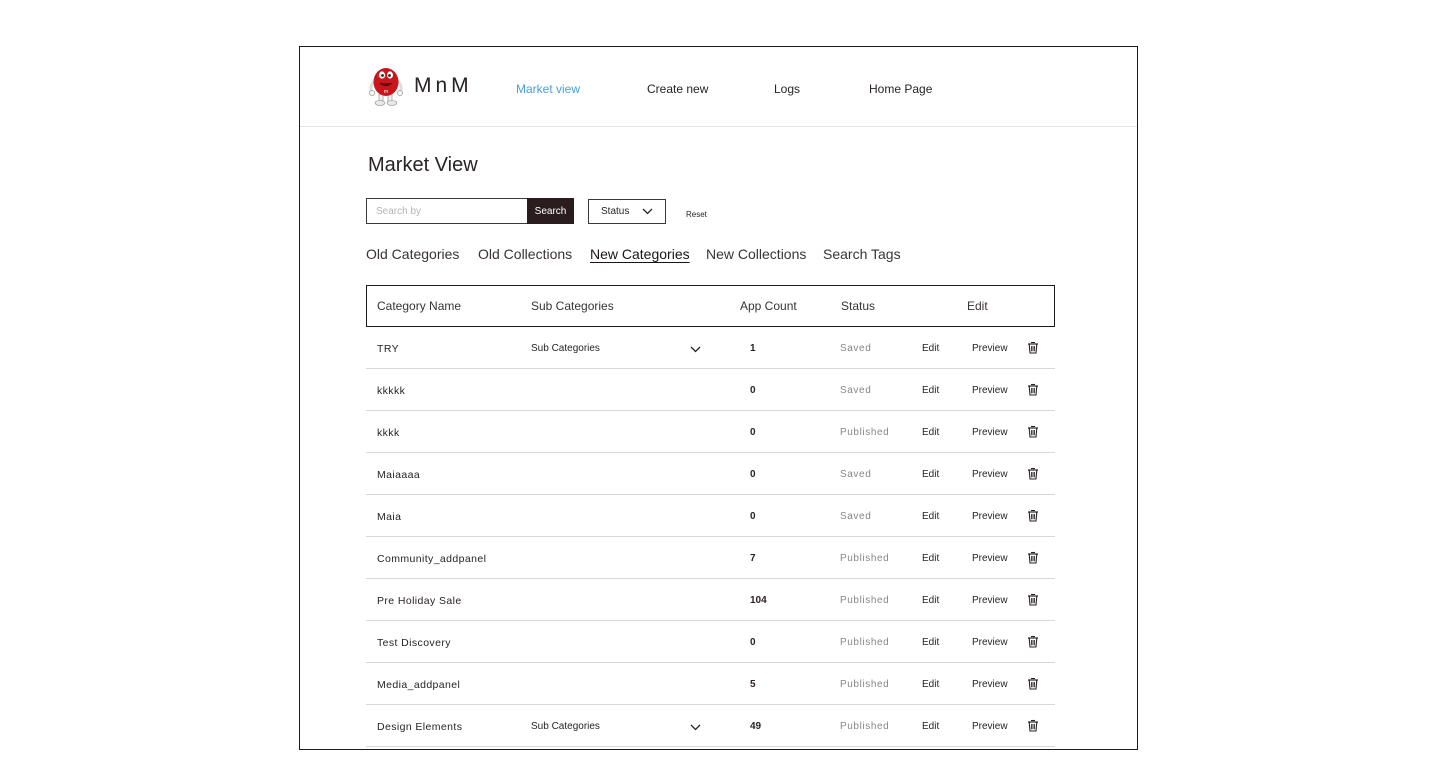 This screenshot has width=1436, height=782. What do you see at coordinates (758, 600) in the screenshot?
I see `app-count: 104` at bounding box center [758, 600].